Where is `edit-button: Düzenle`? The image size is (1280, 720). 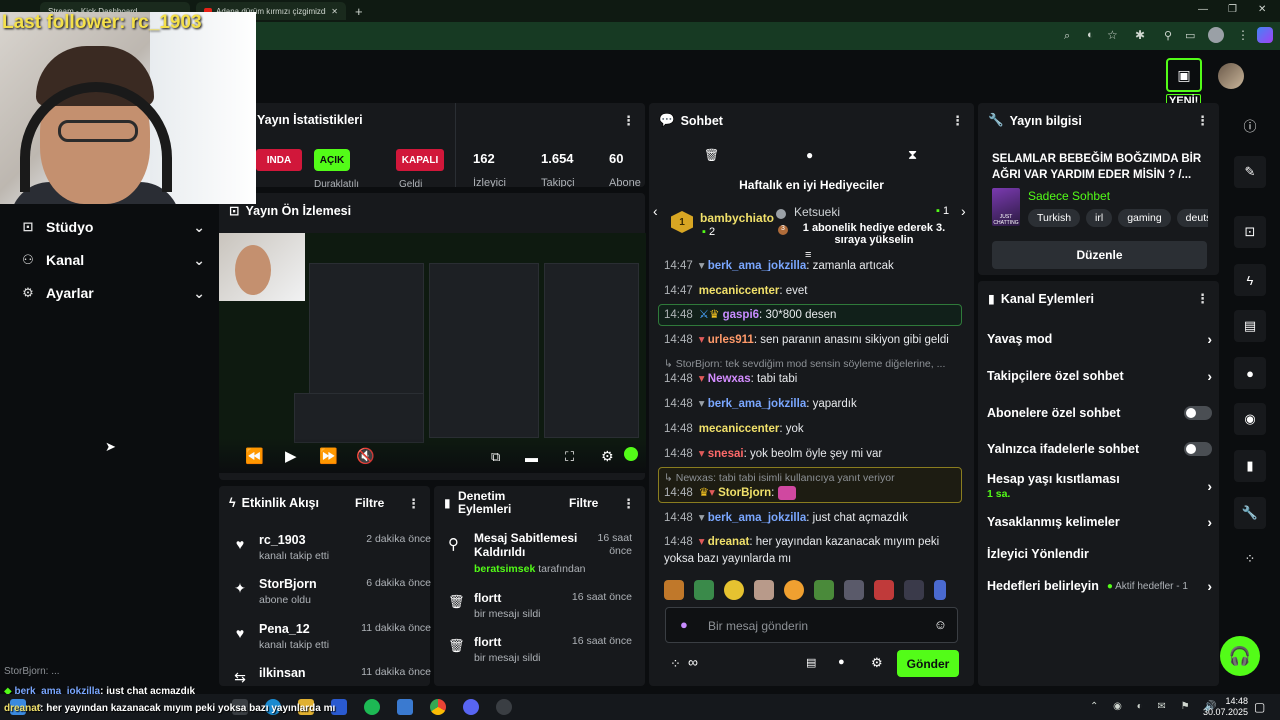
edit-button: Düzenle is located at coordinates (1099, 255).